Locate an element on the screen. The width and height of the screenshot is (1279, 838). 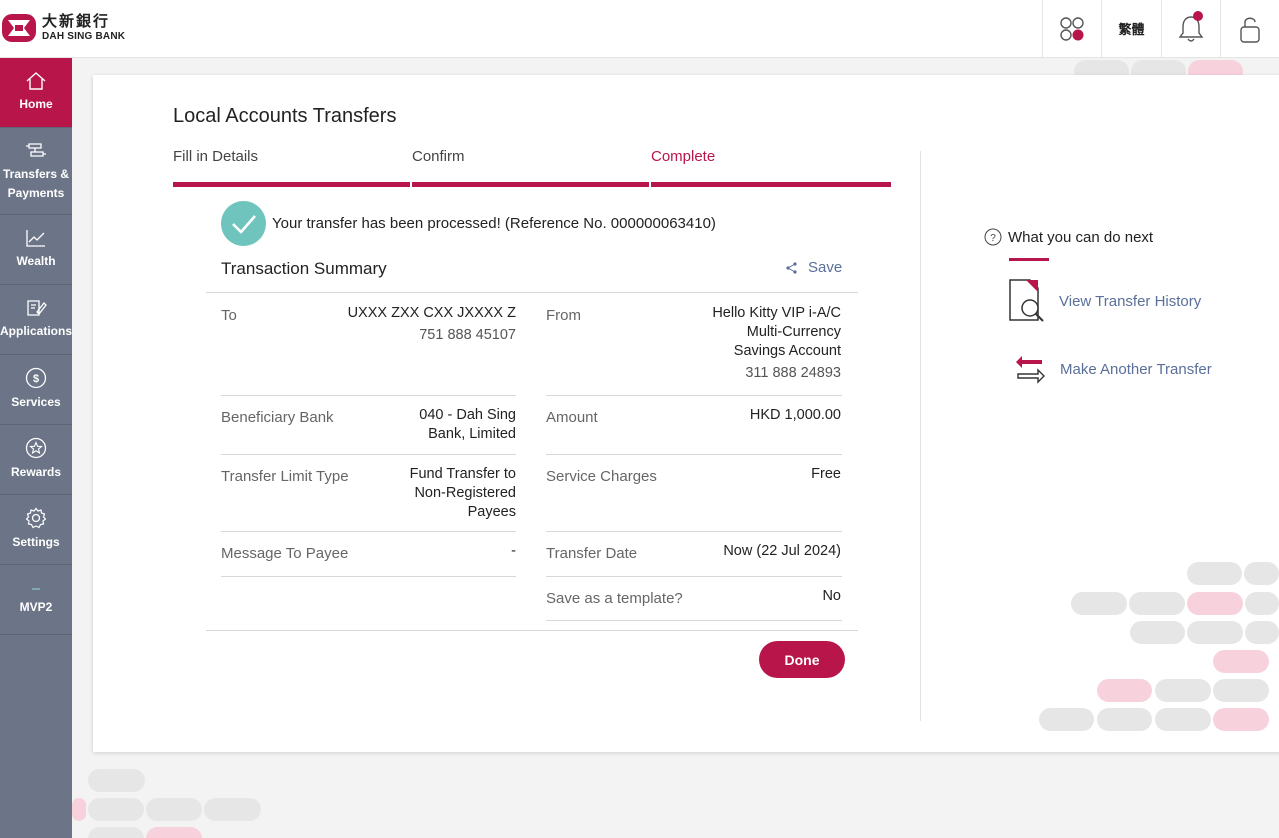
what-next-underline is located at coordinates (1029, 259).